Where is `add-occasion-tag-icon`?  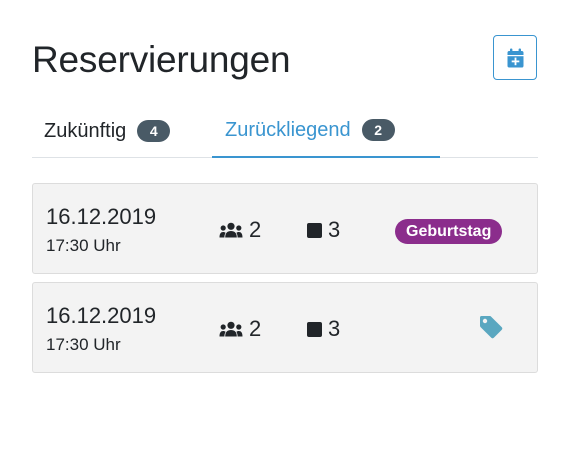 add-occasion-tag-icon is located at coordinates (491, 329).